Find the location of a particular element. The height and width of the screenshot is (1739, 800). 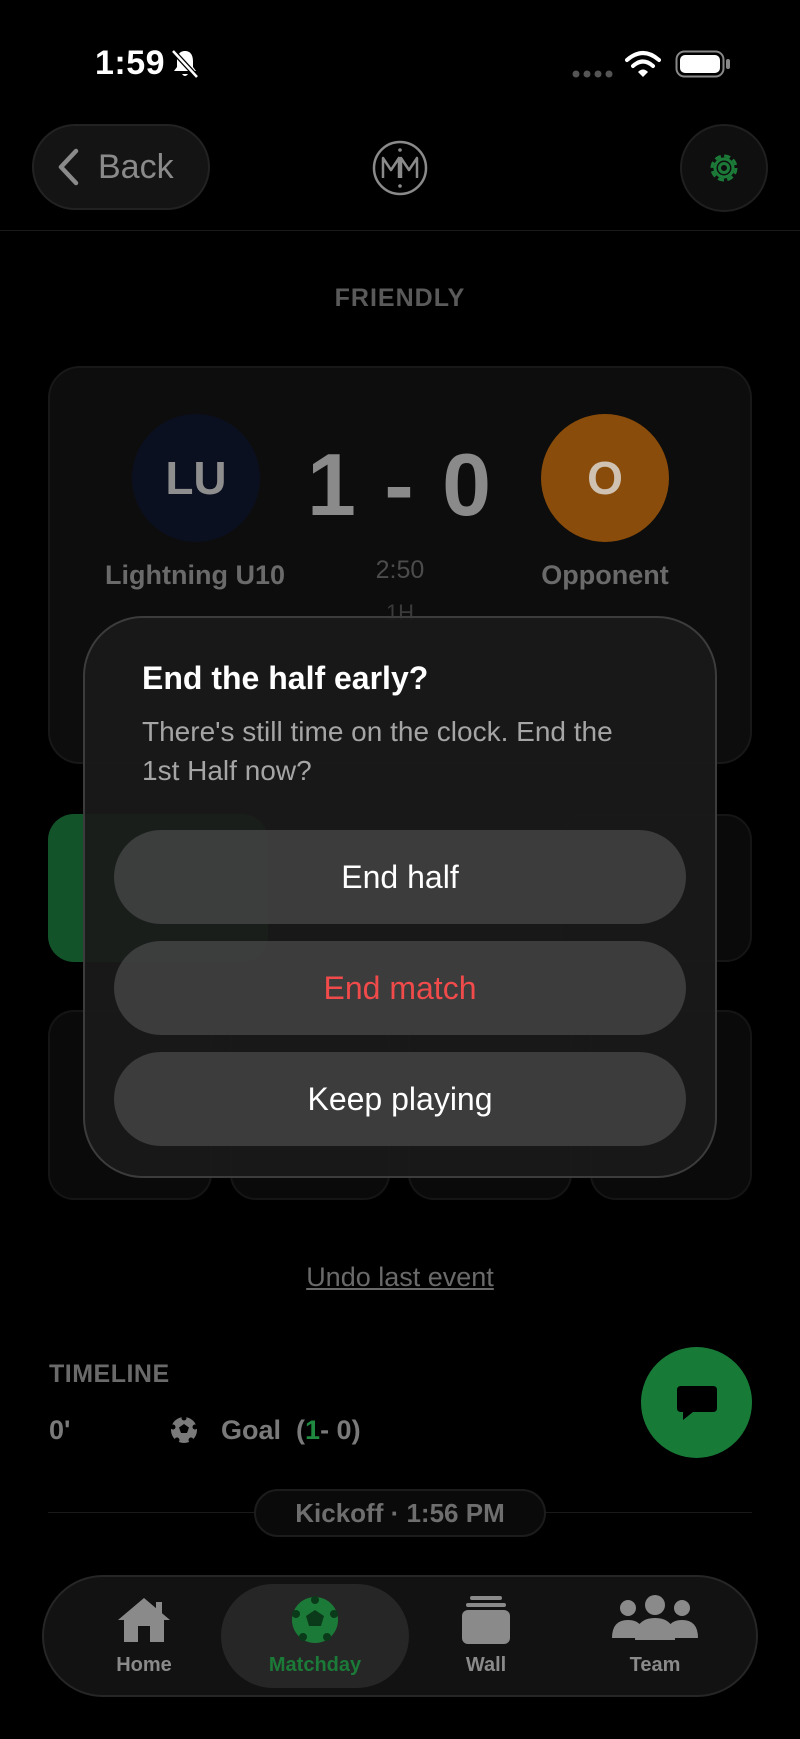

settings-button is located at coordinates (724, 168).